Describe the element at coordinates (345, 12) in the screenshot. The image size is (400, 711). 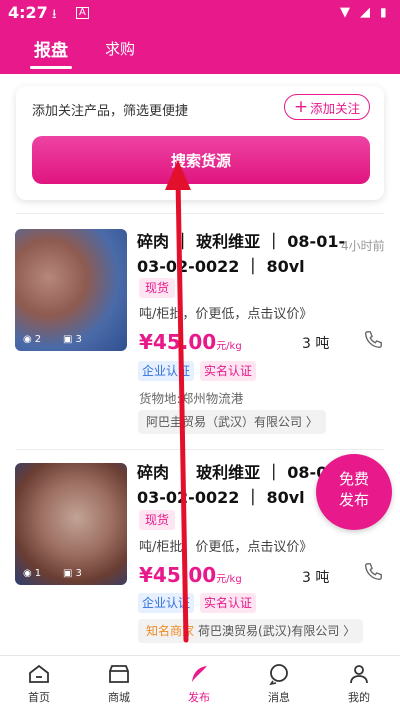
I see `wifi-icon: ▼` at that location.